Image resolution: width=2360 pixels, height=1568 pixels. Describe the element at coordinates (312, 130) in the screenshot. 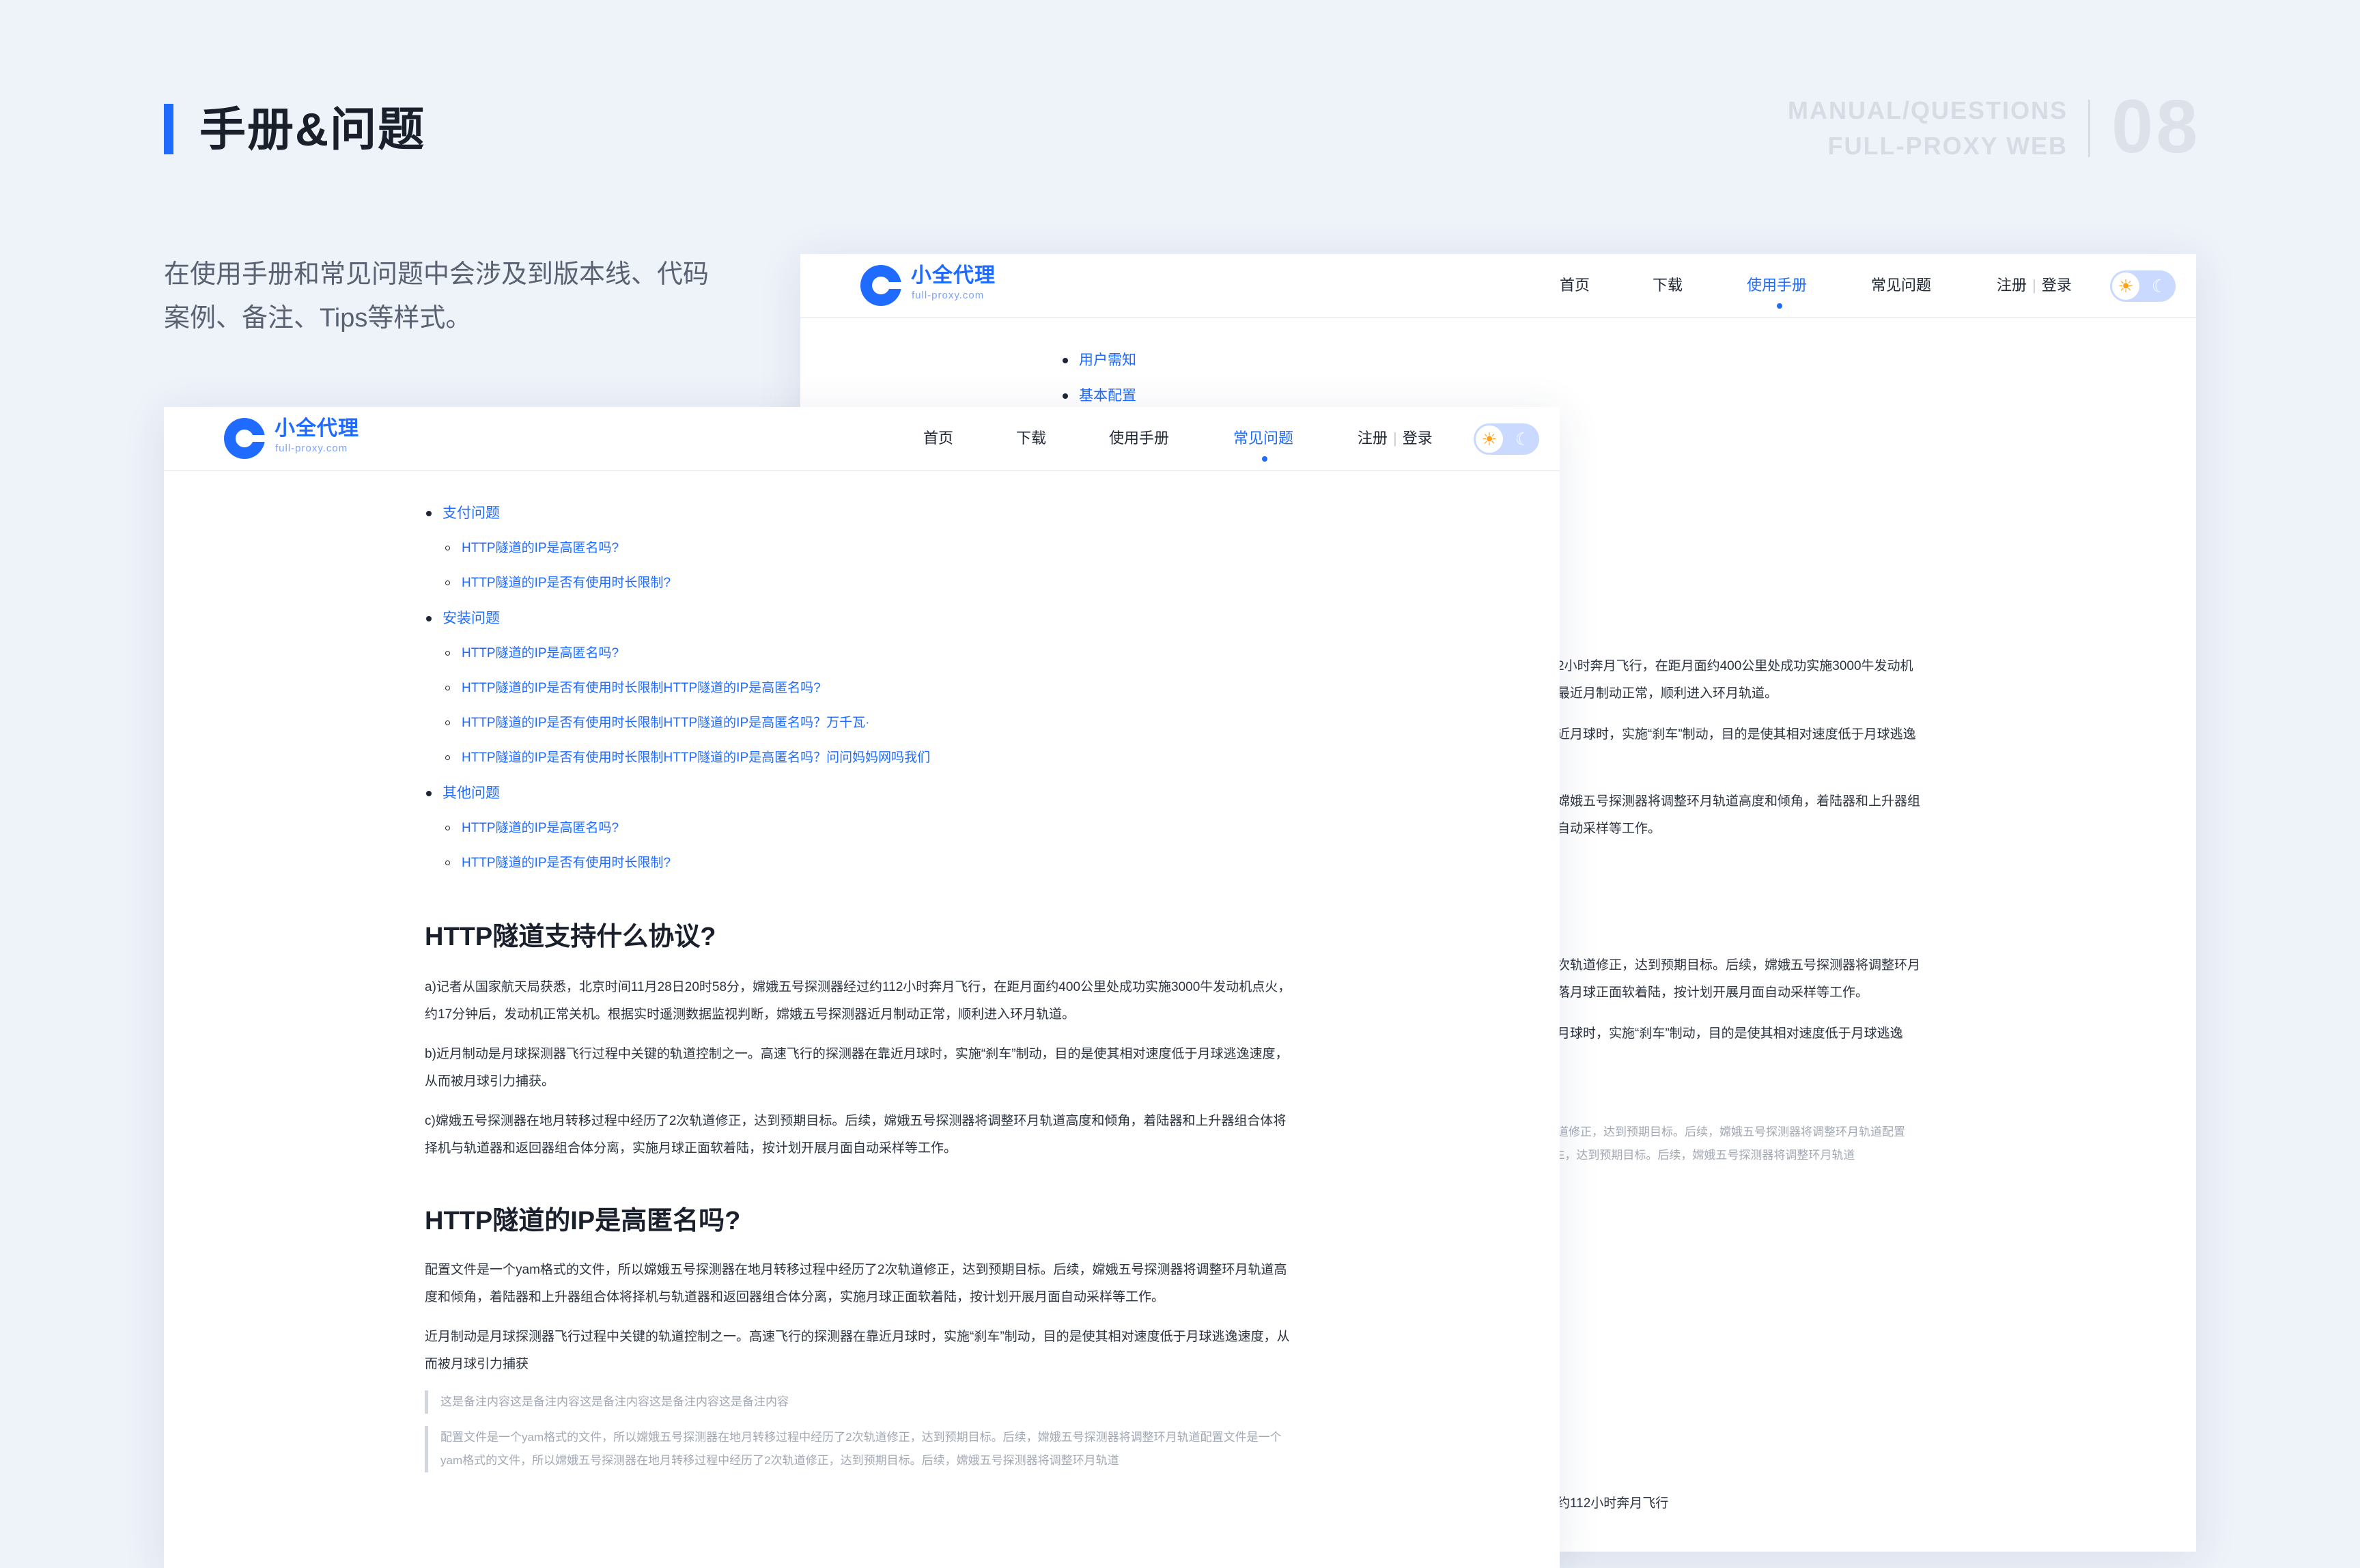

I see `page-title: 手册&问题` at that location.